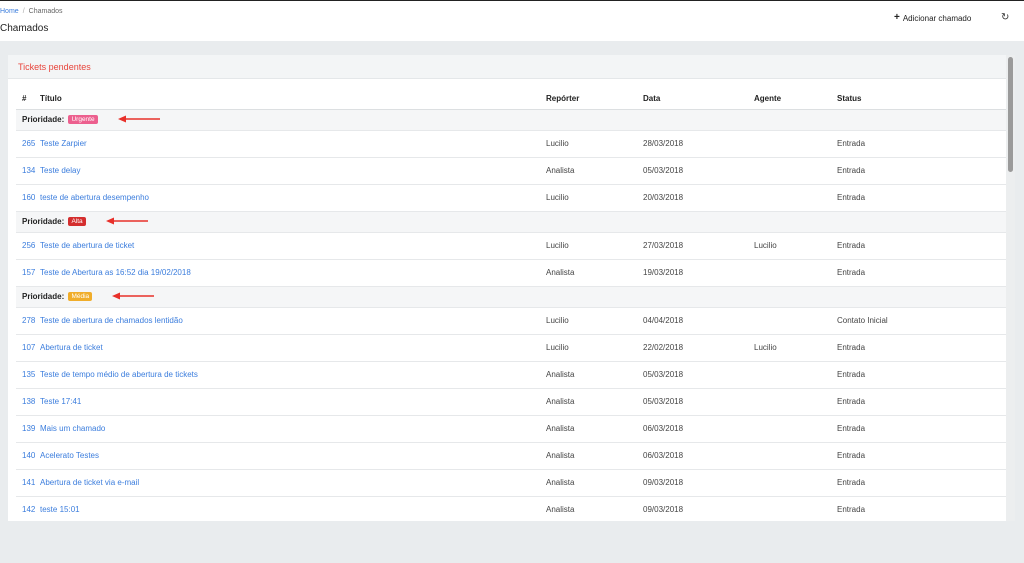 The height and width of the screenshot is (563, 1024). I want to click on ticket-id: 142, so click(28, 508).